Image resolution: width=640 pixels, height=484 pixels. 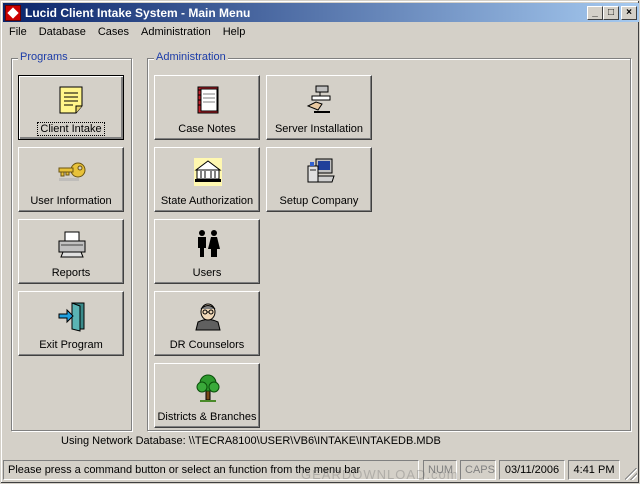 What do you see at coordinates (440, 470) in the screenshot?
I see `status-num: NUM` at bounding box center [440, 470].